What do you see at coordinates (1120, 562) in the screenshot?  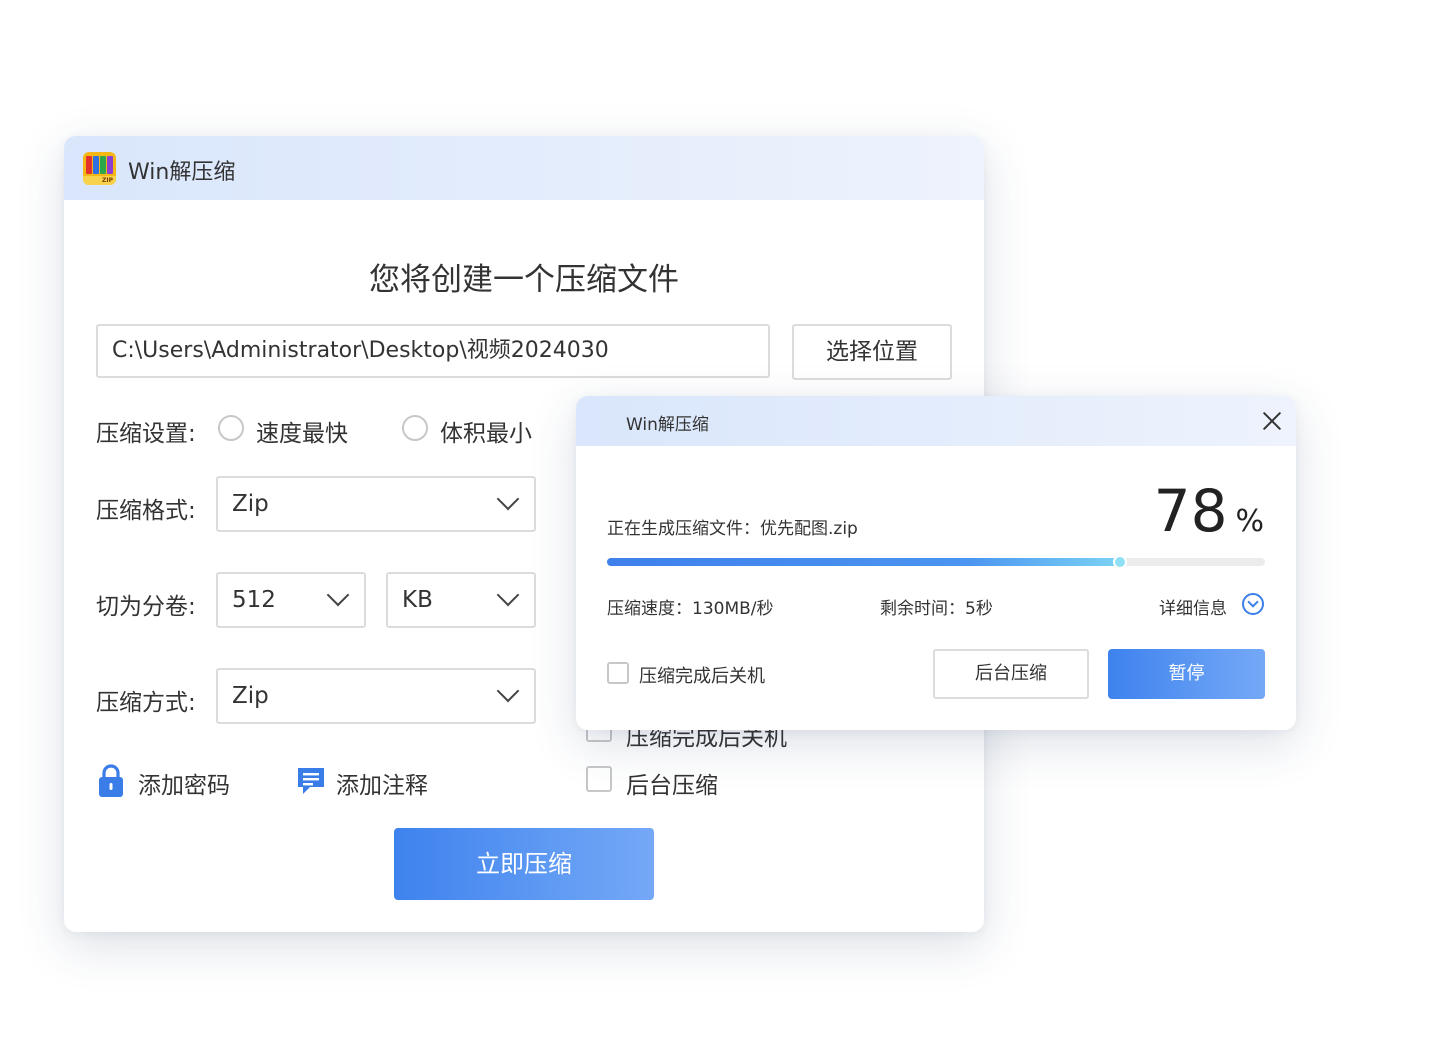 I see `progress-bar-knob` at bounding box center [1120, 562].